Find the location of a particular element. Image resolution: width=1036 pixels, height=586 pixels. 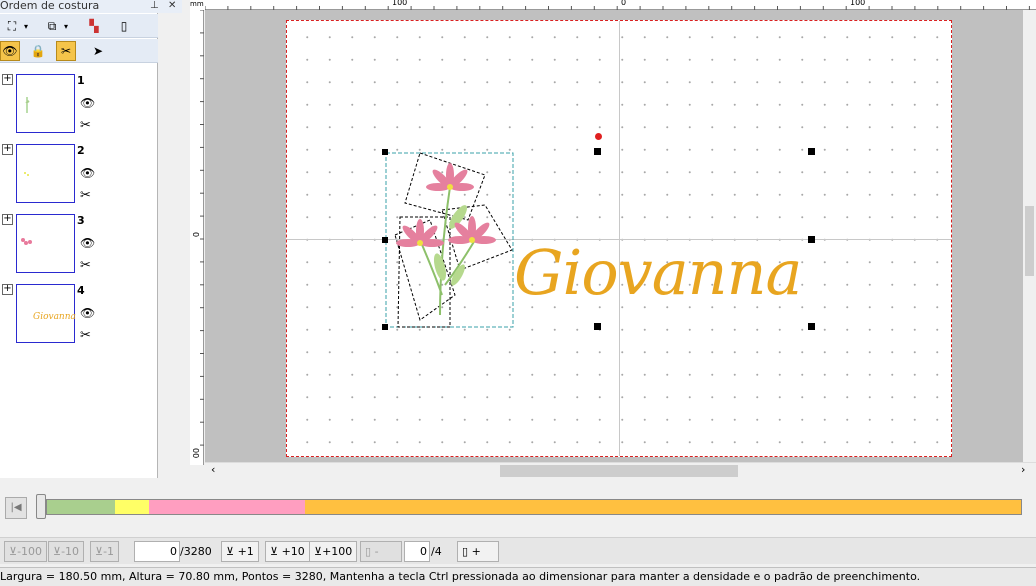

flower-design is located at coordinates (450, 240).